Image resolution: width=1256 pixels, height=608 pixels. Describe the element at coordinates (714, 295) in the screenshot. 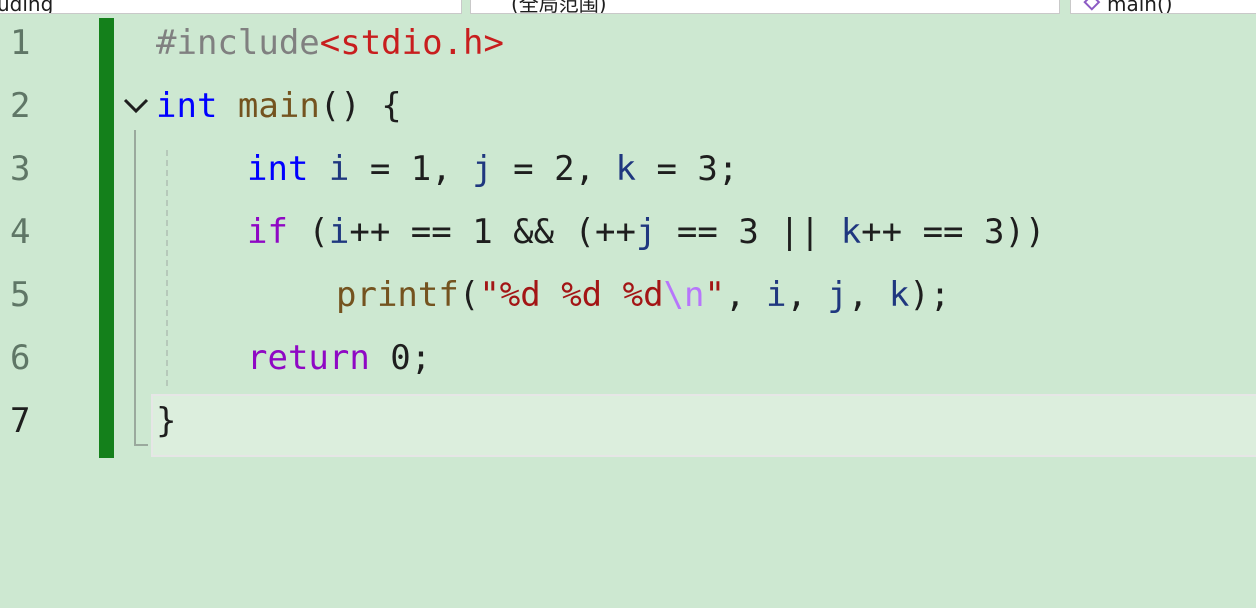

I see `string-literal-end: "` at that location.